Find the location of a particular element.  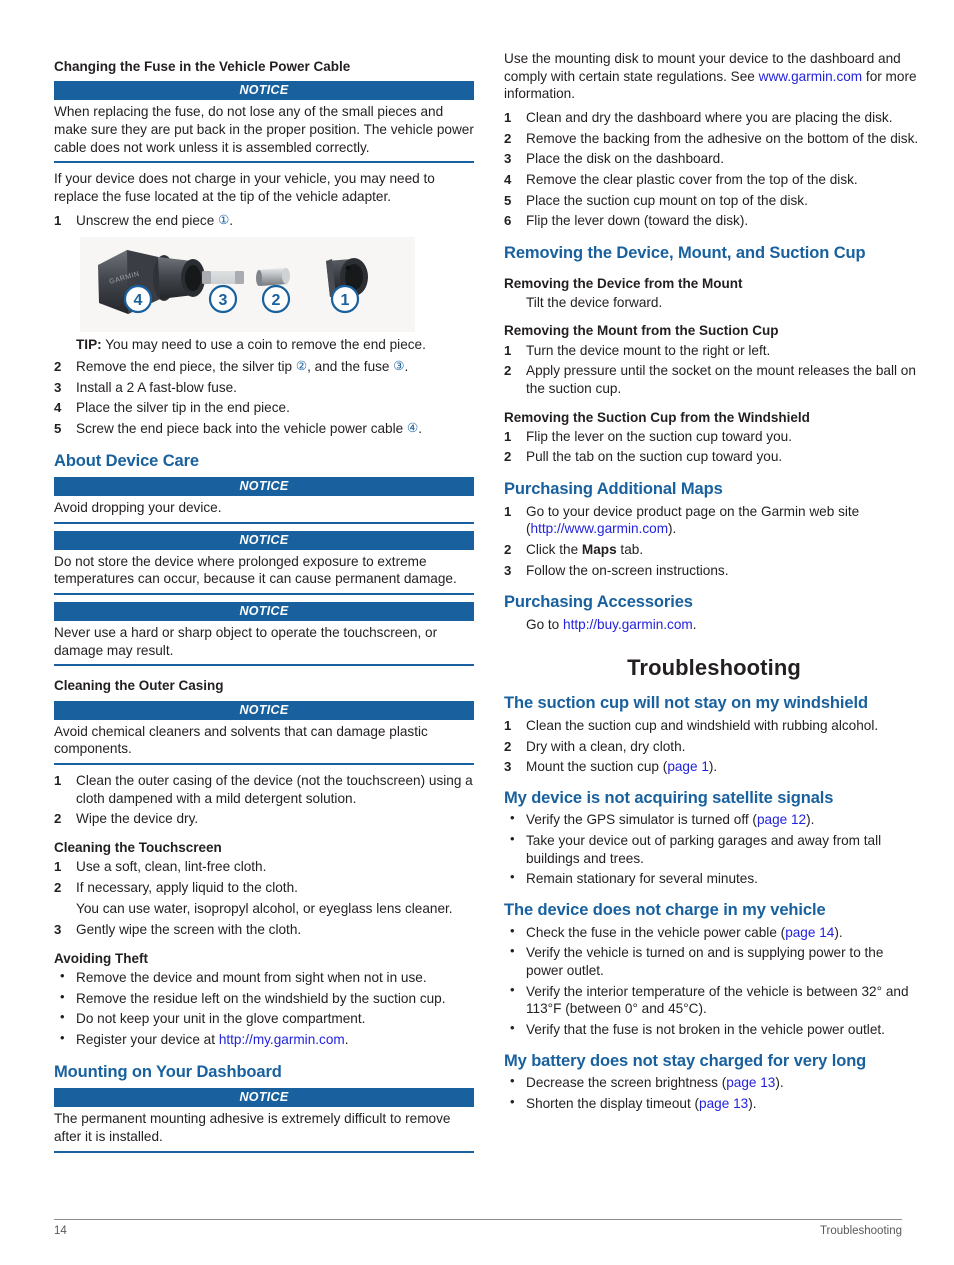

list-item: 6 Flip the lever down (toward the disk). is located at coordinates (714, 221).